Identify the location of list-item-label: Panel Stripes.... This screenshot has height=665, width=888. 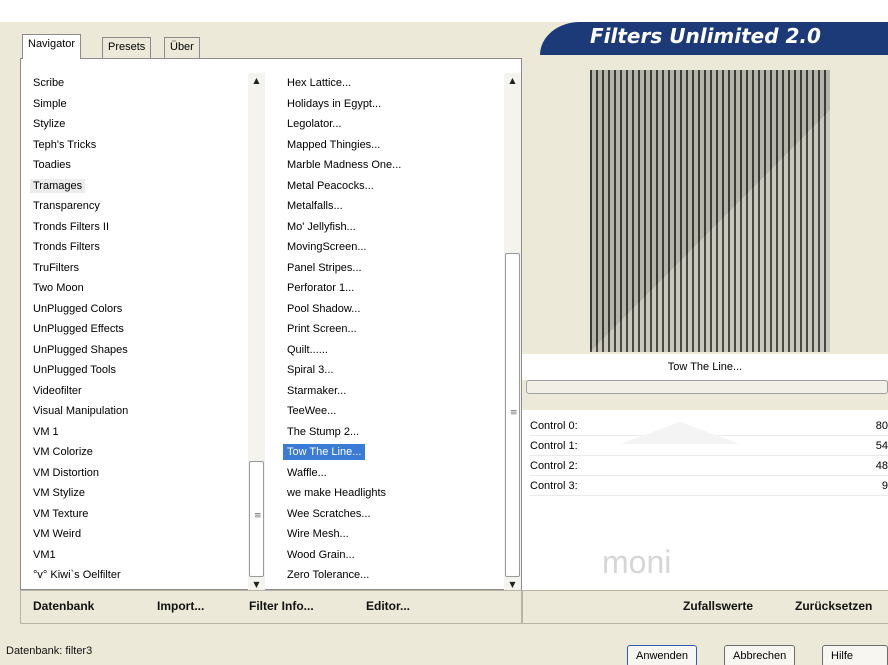
(324, 267).